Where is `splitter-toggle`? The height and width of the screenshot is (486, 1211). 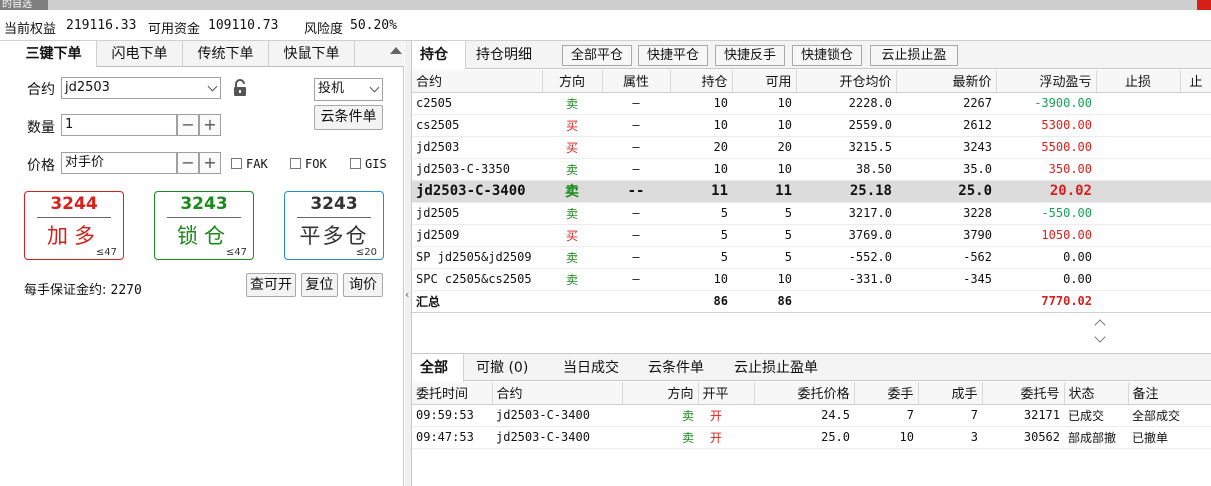 splitter-toggle is located at coordinates (811, 335).